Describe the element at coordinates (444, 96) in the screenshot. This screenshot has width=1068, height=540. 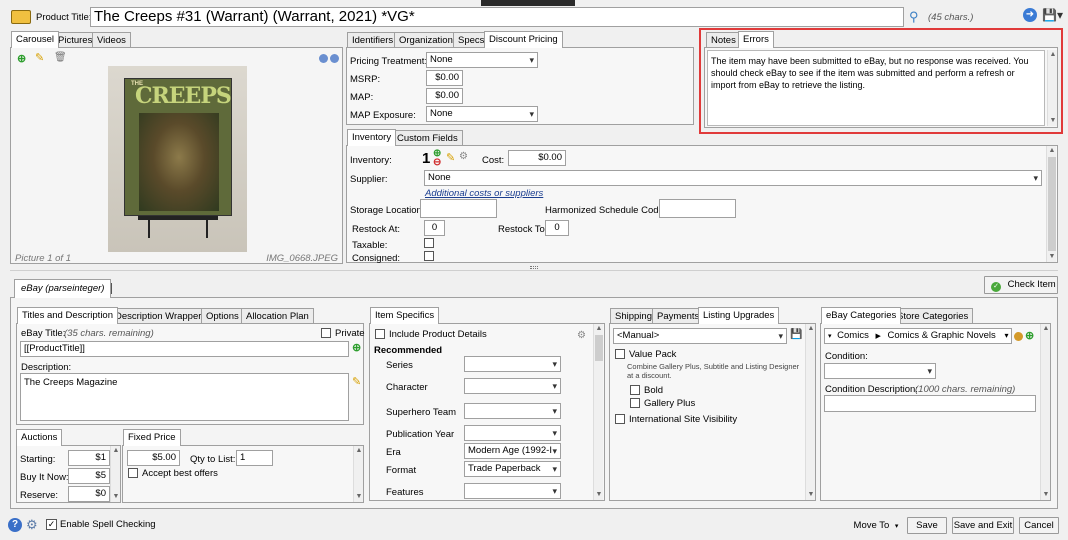
I see `map-input: $0.00` at that location.